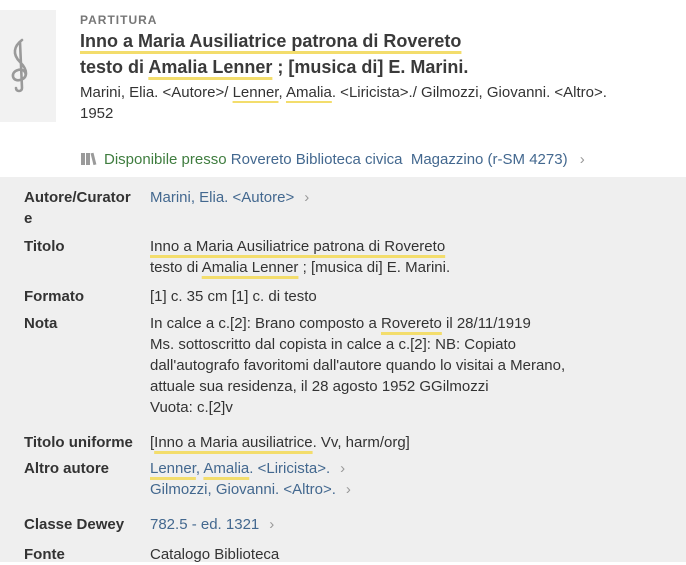 The height and width of the screenshot is (565, 686). Describe the element at coordinates (290, 468) in the screenshot. I see `other1-part-d: . <Liricista>.` at that location.